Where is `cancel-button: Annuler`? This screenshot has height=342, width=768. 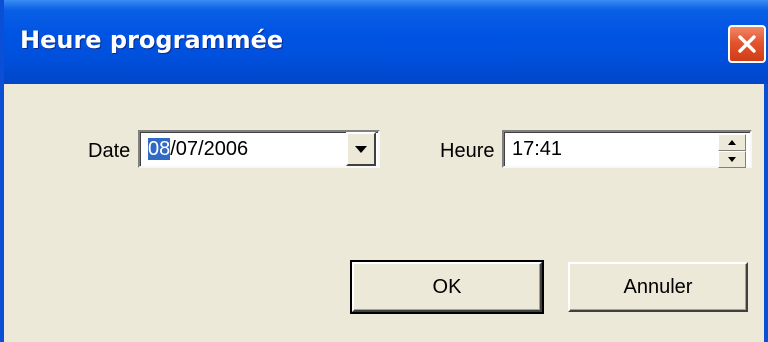 cancel-button: Annuler is located at coordinates (658, 287).